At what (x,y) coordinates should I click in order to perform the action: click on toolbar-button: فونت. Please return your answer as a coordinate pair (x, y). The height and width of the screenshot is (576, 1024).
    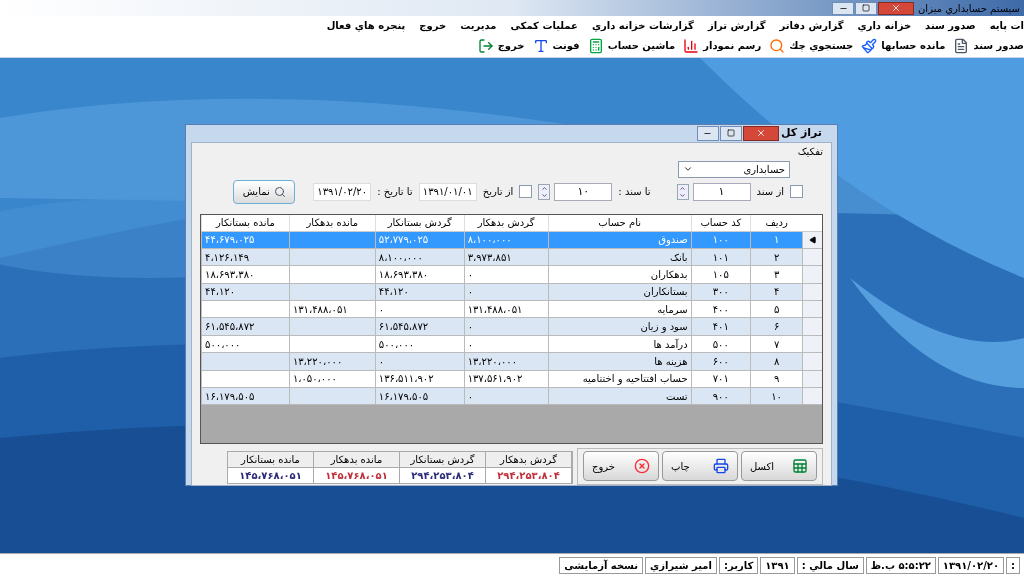
    Looking at the image, I should click on (556, 45).